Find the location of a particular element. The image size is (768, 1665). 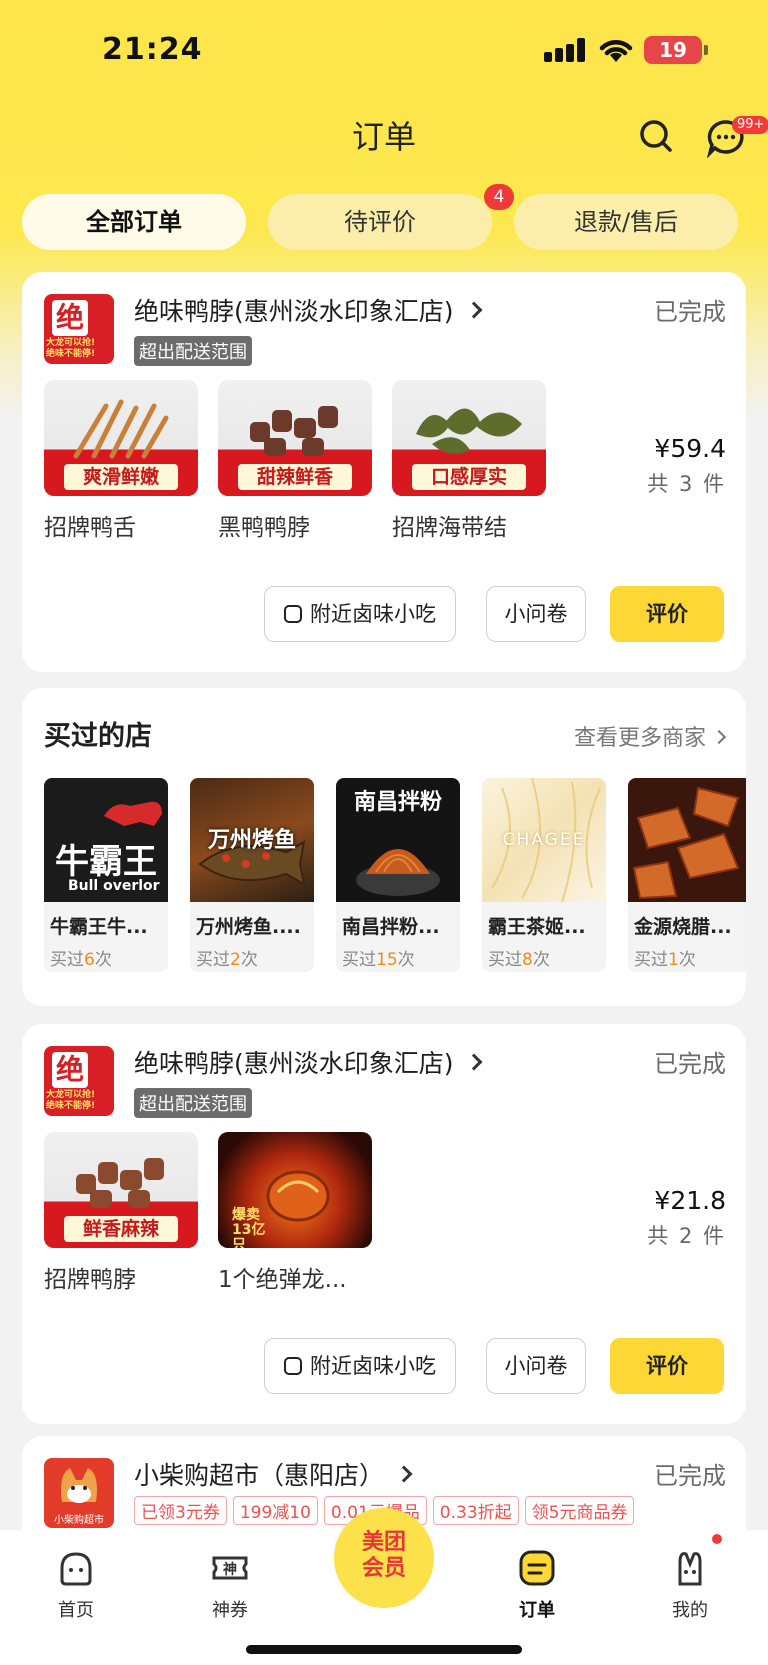

coupon-icon: 神 is located at coordinates (230, 1568).